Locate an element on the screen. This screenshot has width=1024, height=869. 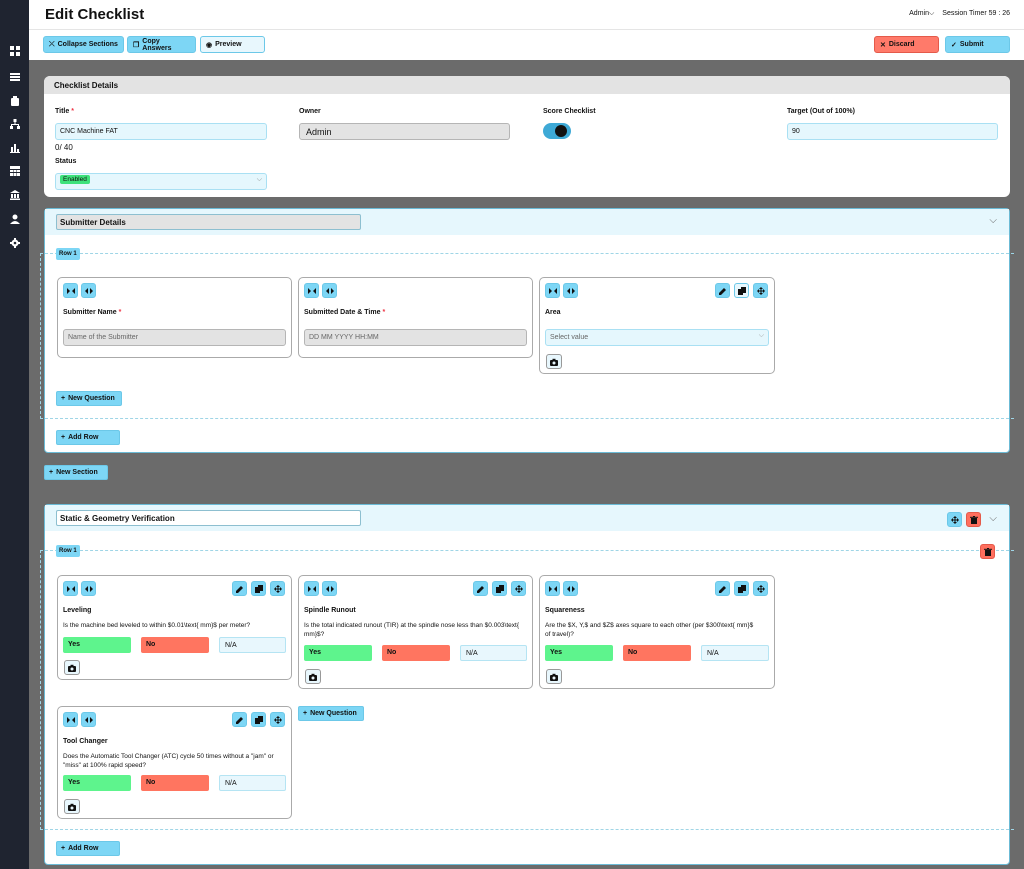
section-name-input: Static & Geometry Verification is located at coordinates (208, 518).